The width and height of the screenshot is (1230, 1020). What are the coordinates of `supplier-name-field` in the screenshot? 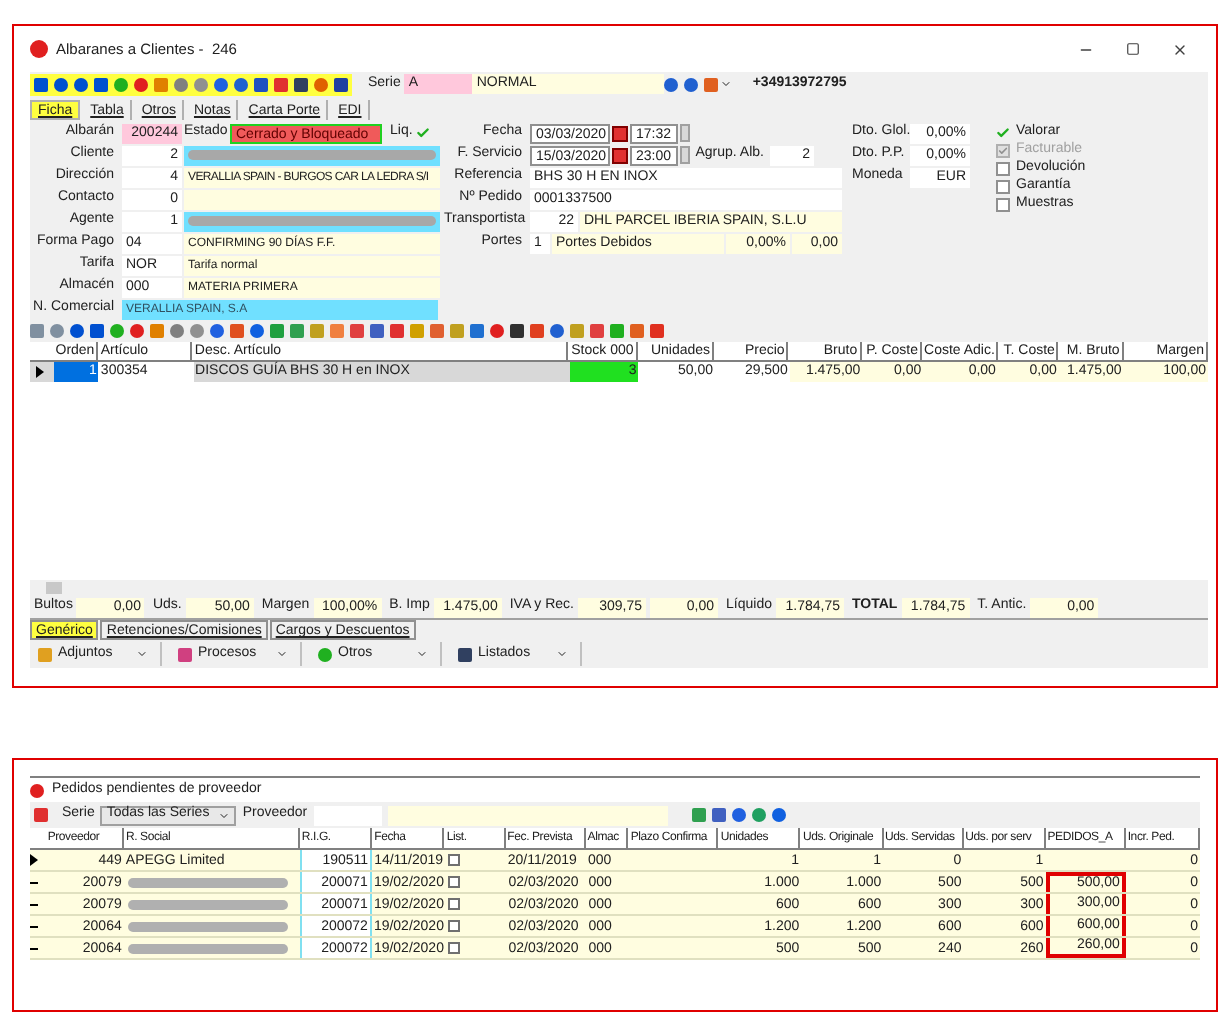 It's located at (527, 815).